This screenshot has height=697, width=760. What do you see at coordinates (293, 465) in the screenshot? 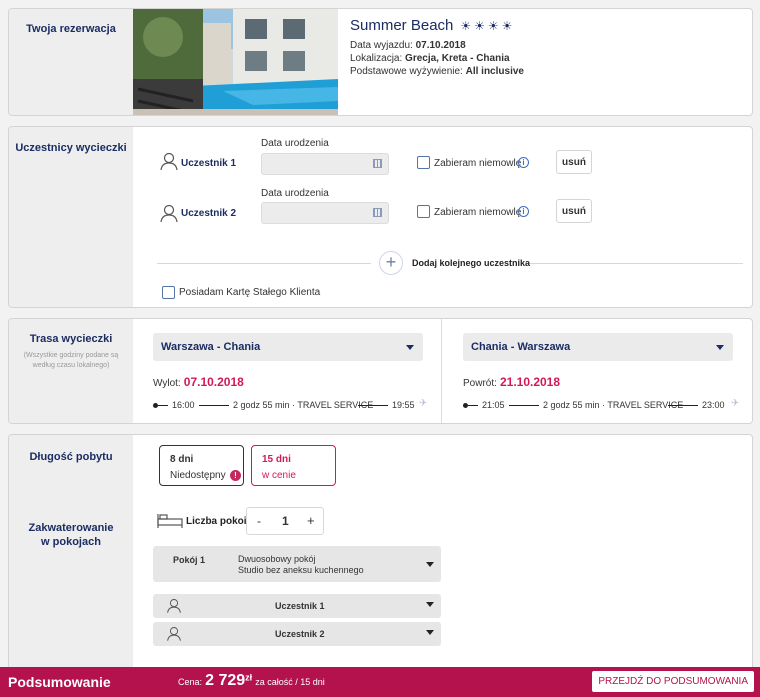
I see `stay-option-15: 15 dni w cenie` at bounding box center [293, 465].